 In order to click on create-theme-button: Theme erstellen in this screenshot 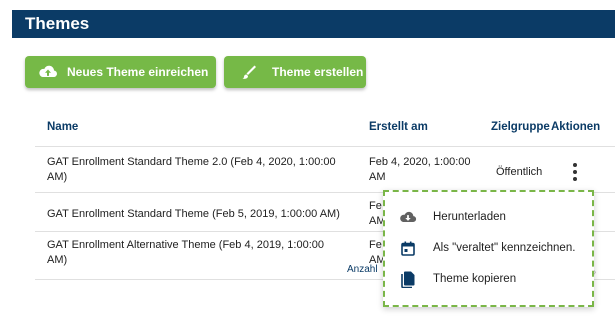, I will do `click(295, 72)`.